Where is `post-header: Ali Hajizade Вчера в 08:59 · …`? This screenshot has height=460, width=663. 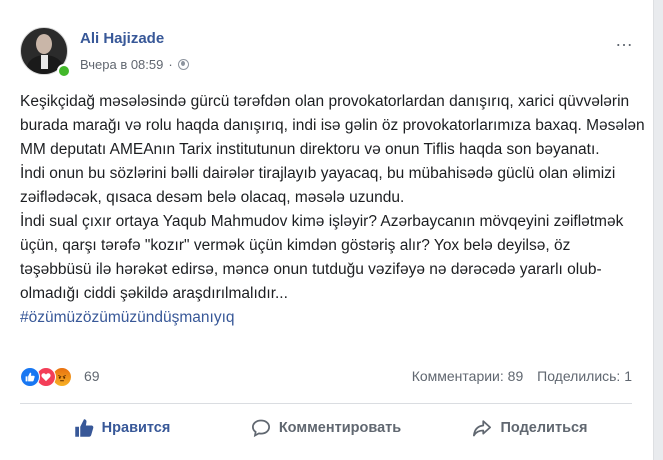
post-header: Ali Hajizade Вчера в 08:59 · … is located at coordinates (330, 53).